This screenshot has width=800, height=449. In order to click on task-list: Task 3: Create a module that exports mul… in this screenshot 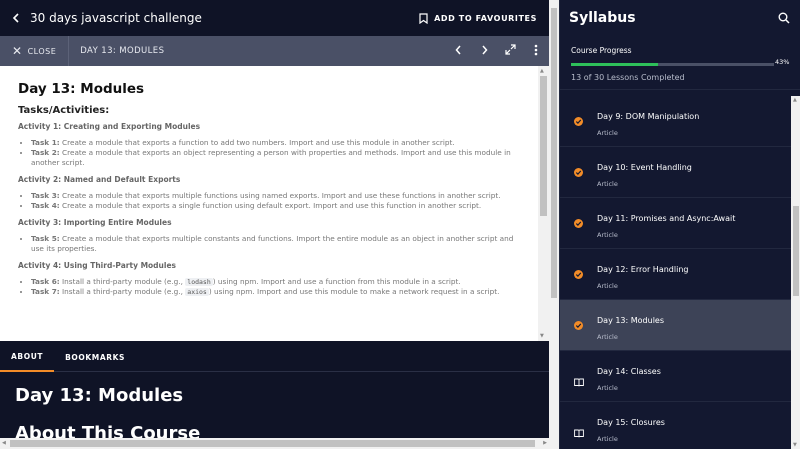, I will do `click(269, 201)`.